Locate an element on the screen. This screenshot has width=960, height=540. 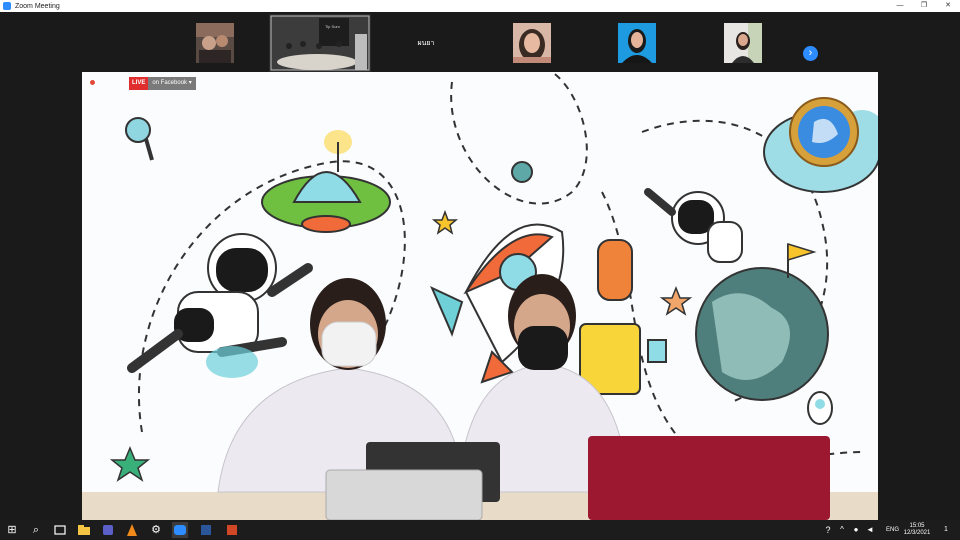
powerpoint-icon is located at coordinates (232, 530).